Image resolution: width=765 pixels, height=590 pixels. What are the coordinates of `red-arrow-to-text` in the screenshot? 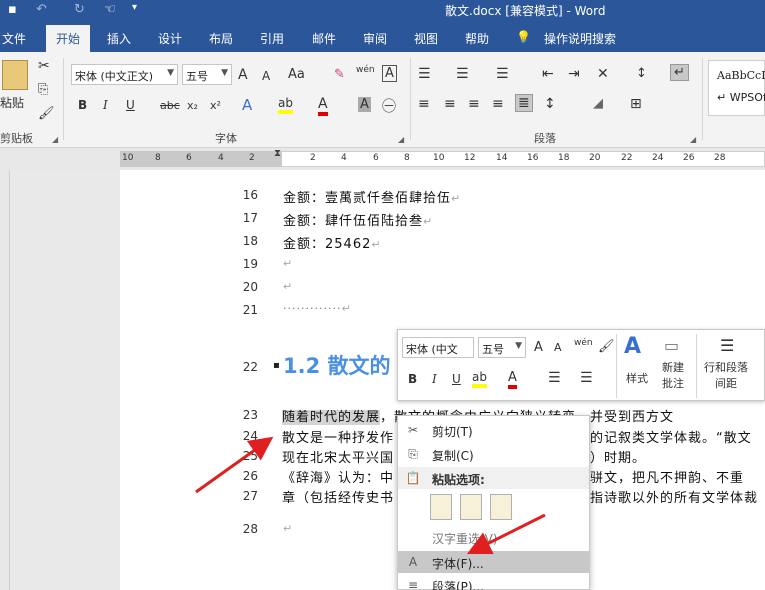 It's located at (234, 465).